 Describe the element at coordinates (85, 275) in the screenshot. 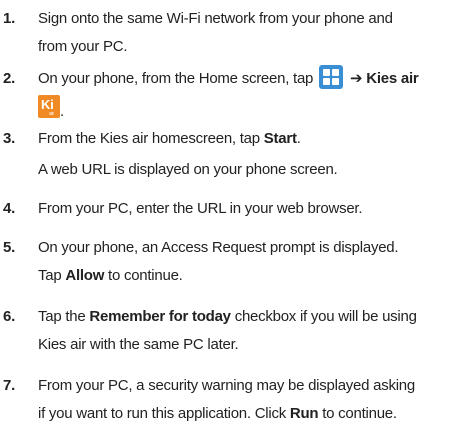

I see `allow-label: Allow` at that location.